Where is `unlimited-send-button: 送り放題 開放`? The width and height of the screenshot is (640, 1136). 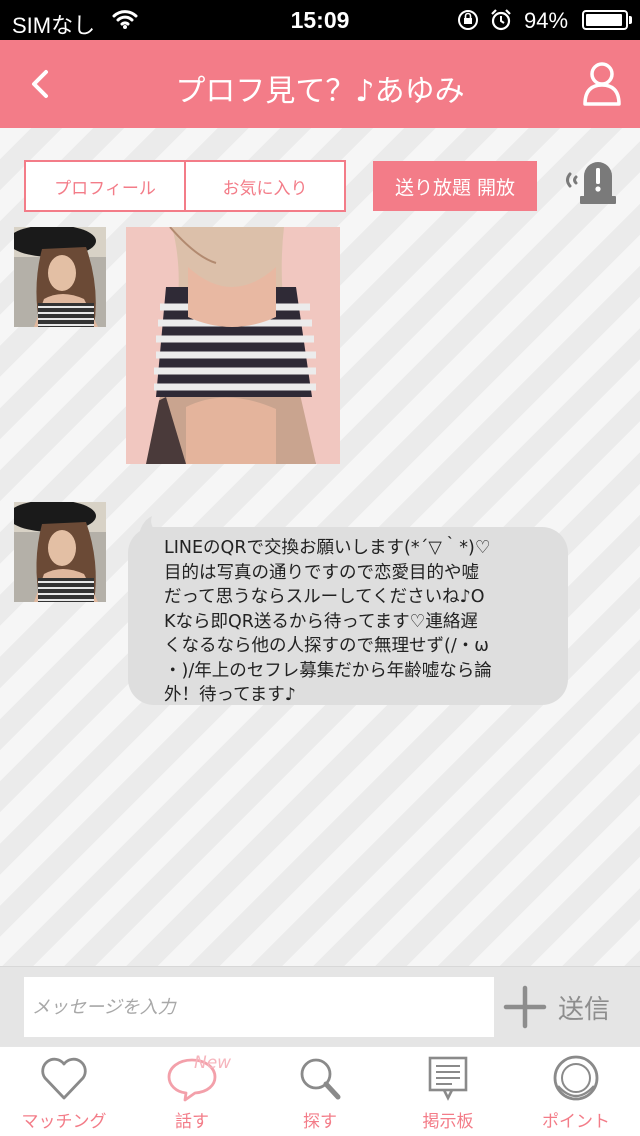
unlimited-send-button: 送り放題 開放 is located at coordinates (455, 186).